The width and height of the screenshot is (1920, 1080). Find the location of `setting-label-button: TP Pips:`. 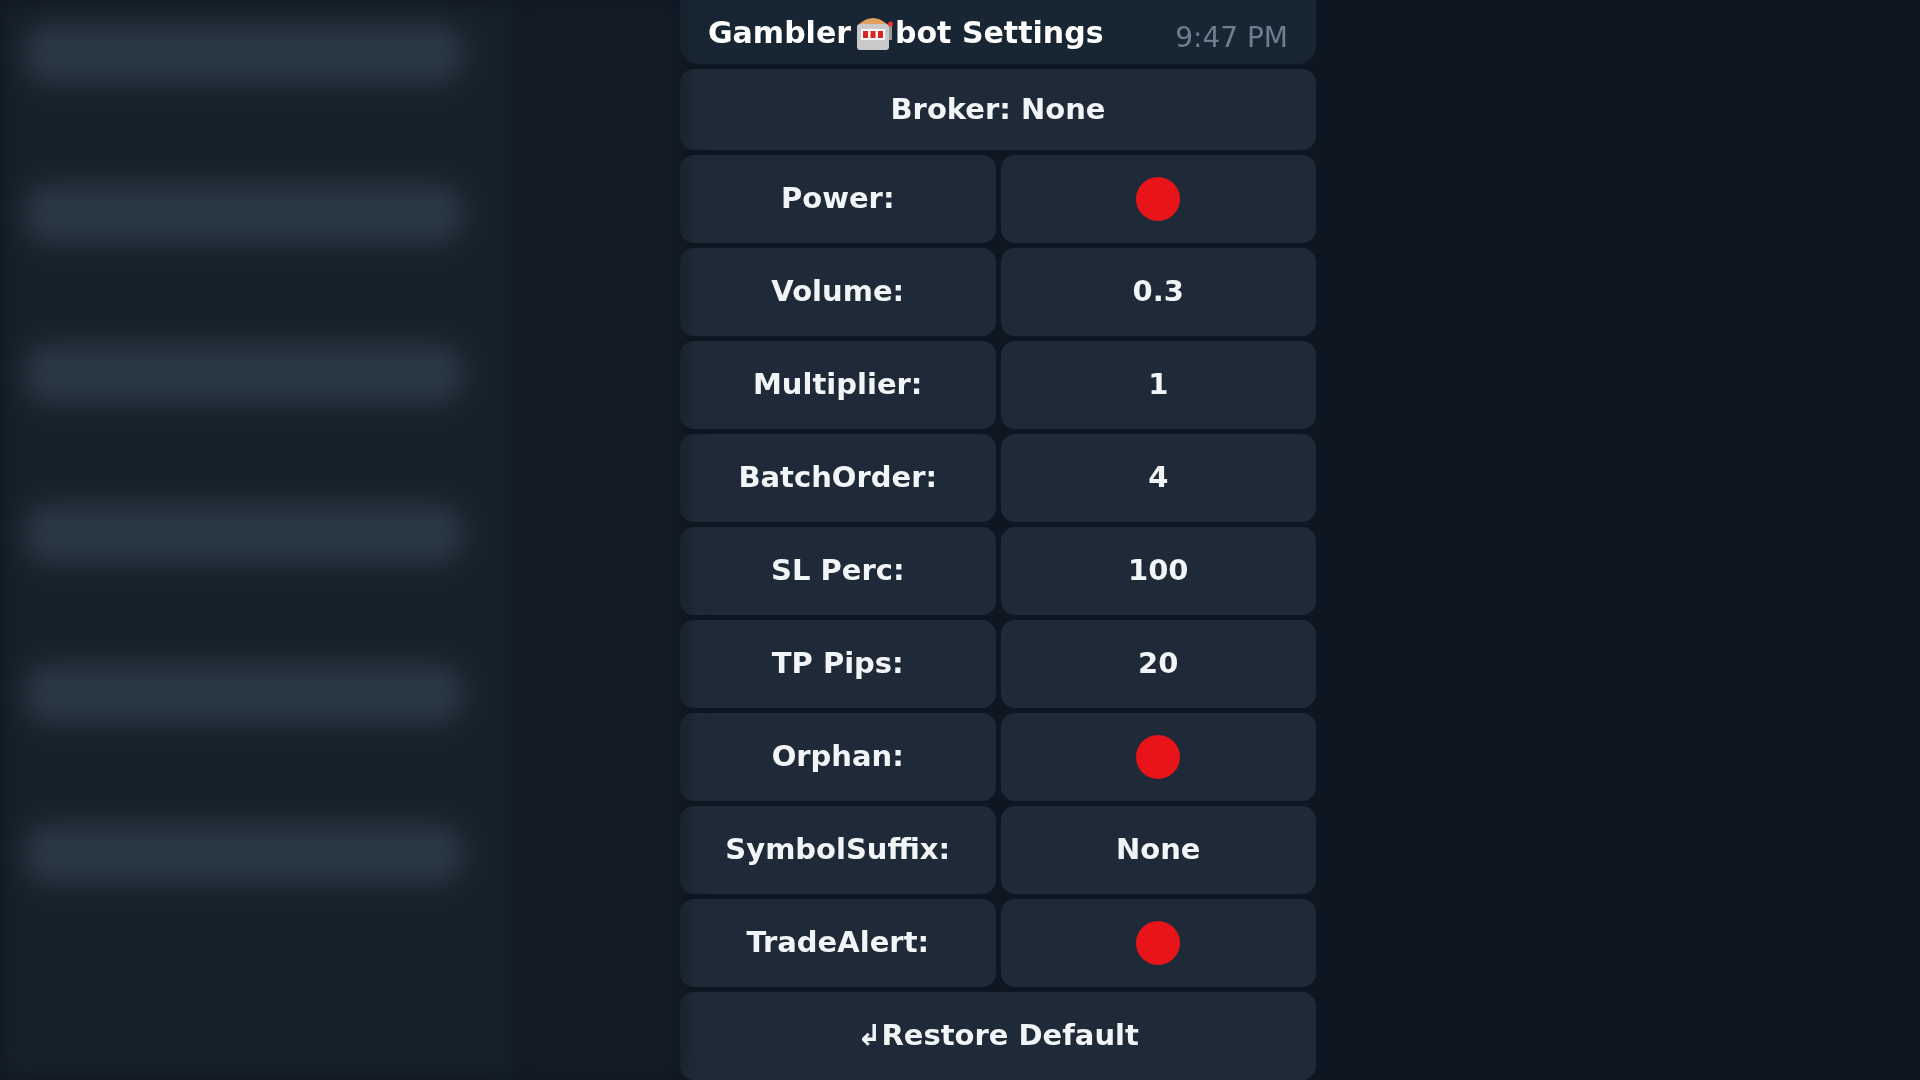

setting-label-button: TP Pips: is located at coordinates (838, 664).